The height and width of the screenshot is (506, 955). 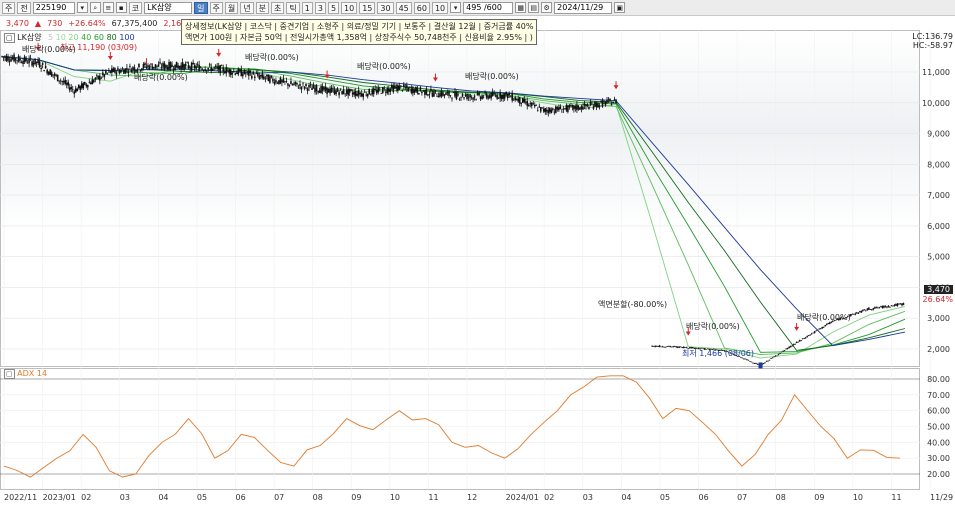 What do you see at coordinates (9, 7) in the screenshot?
I see `market-select: 주` at bounding box center [9, 7].